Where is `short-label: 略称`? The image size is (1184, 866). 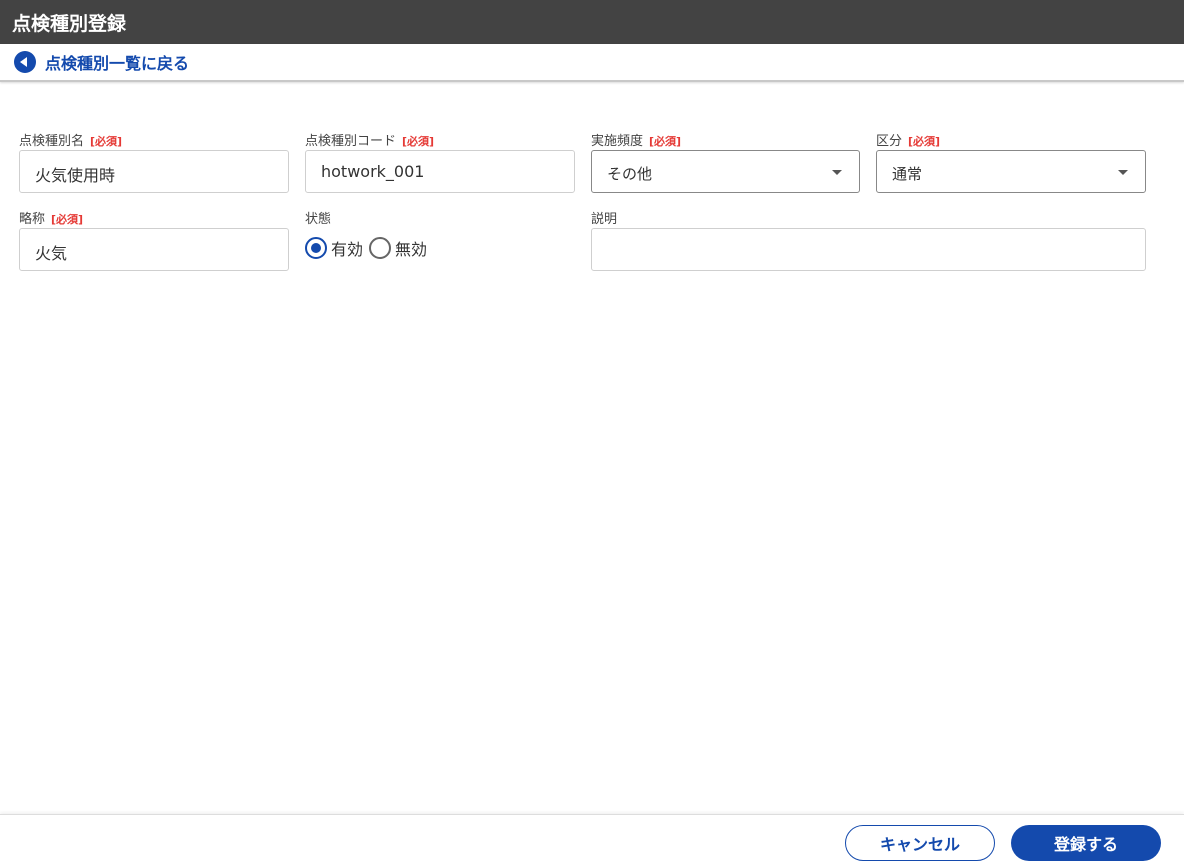 short-label: 略称 is located at coordinates (32, 219).